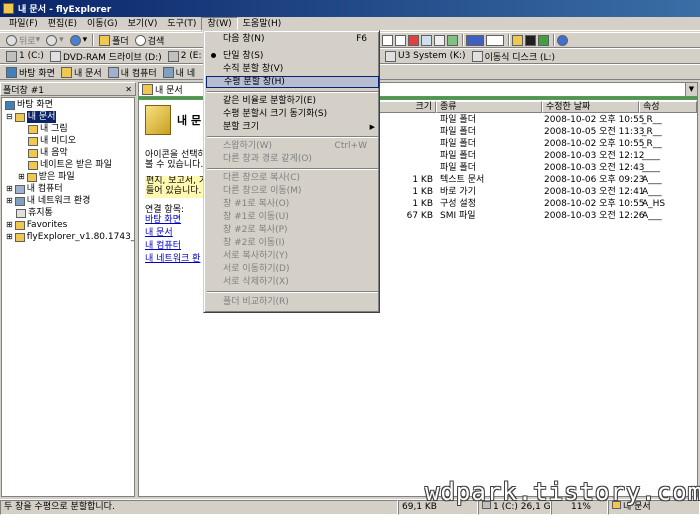  What do you see at coordinates (292, 269) in the screenshot?
I see `menu-item-move-each: 서로 이동하기(D)` at bounding box center [292, 269].